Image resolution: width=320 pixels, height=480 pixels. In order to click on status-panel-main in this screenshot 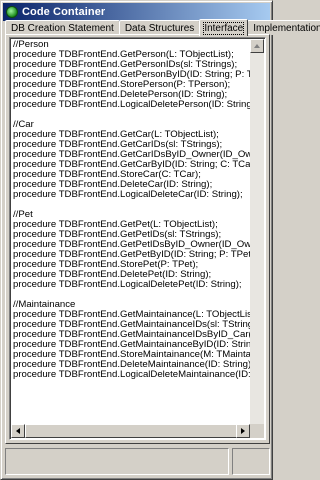, I will do `click(117, 461)`.